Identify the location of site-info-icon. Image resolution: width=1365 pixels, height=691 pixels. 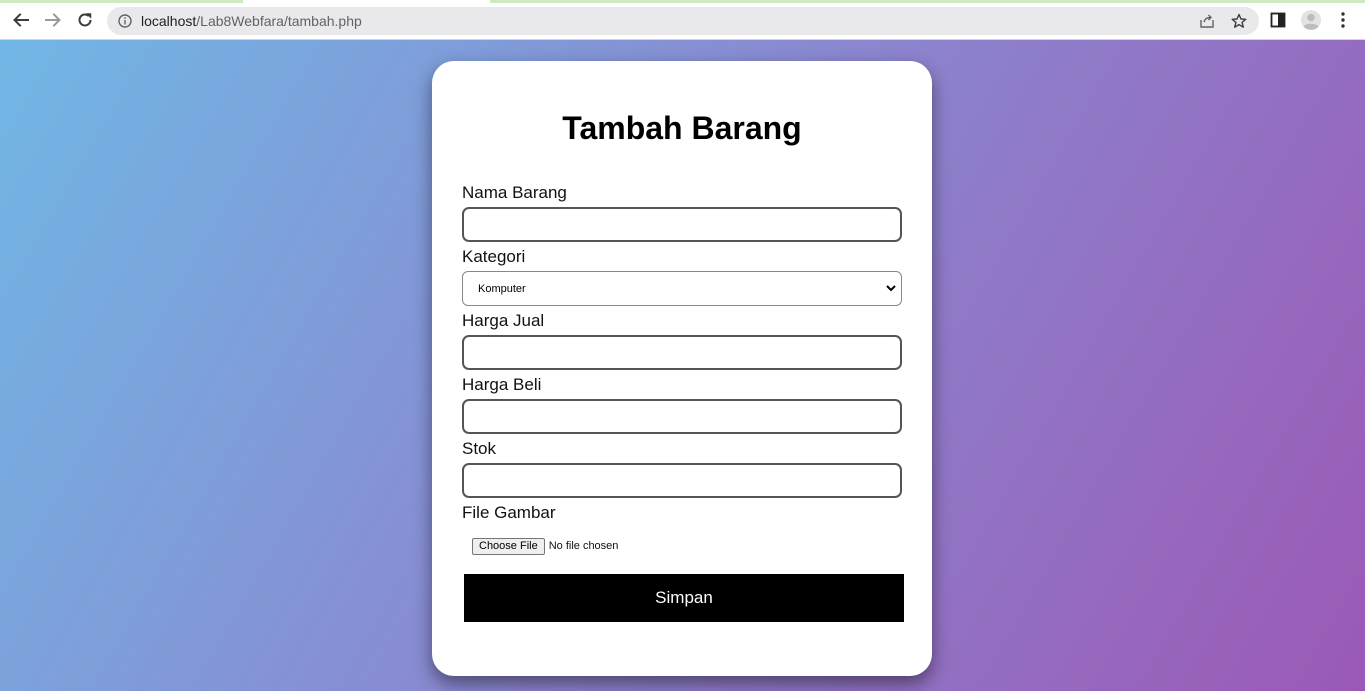
(125, 21).